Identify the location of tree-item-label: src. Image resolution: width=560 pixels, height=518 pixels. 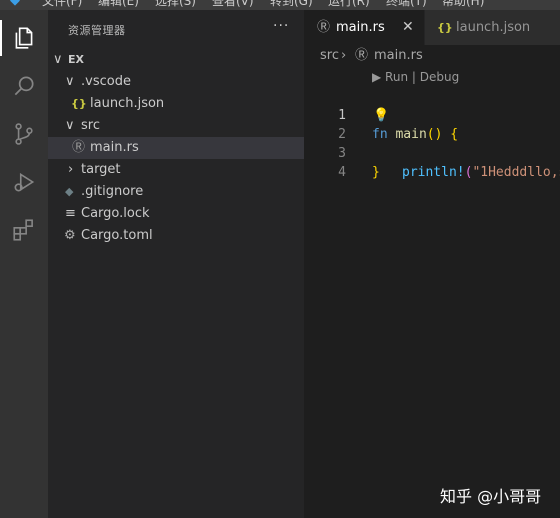
(90, 125).